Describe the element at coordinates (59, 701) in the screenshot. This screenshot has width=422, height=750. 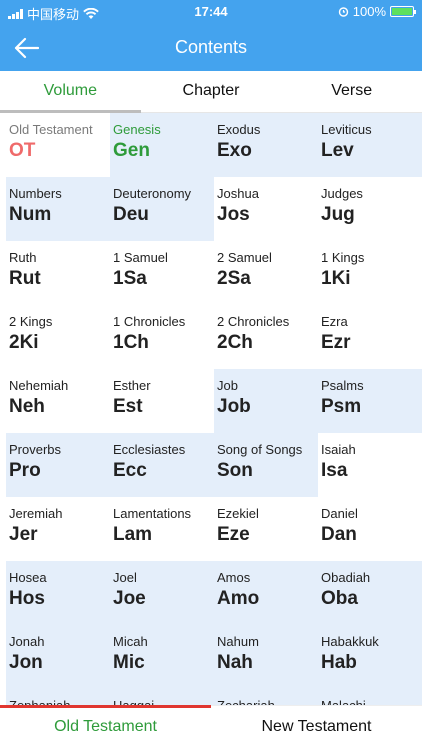
I see `book-name: Zephaniah` at that location.